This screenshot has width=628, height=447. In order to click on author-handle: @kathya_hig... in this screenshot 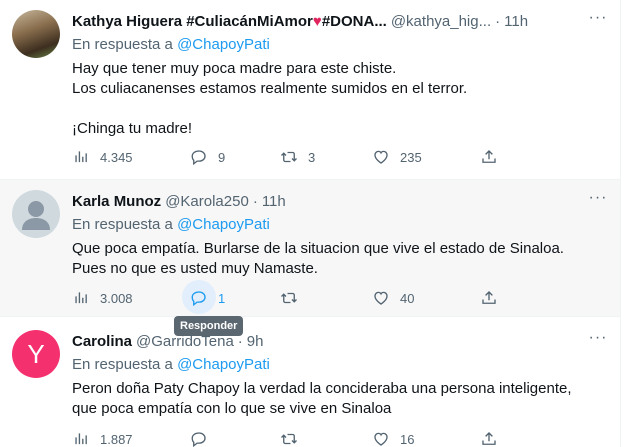, I will do `click(441, 21)`.